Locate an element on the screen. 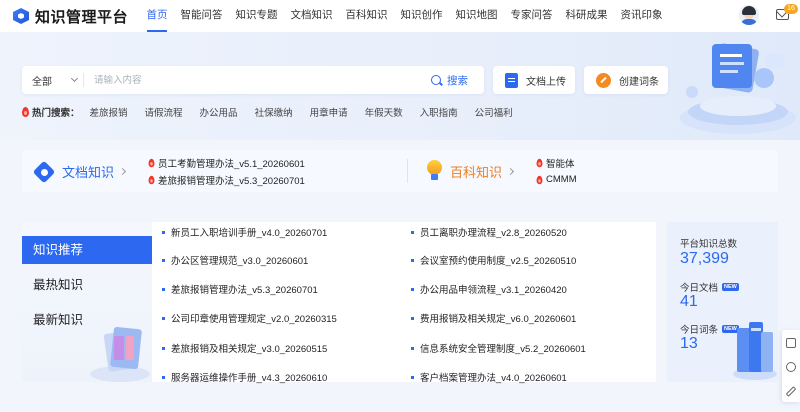  nav-item-news: 资讯印象 is located at coordinates (641, 16).